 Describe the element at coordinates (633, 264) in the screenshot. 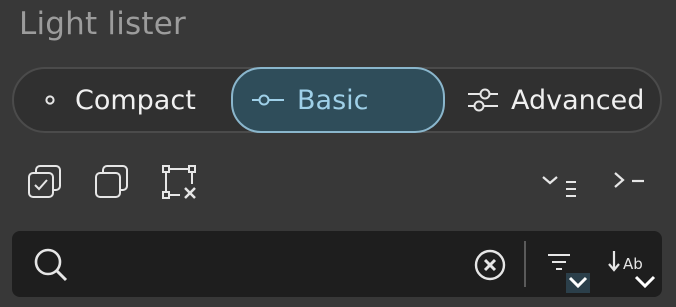

I see `sort-label: Ab` at that location.